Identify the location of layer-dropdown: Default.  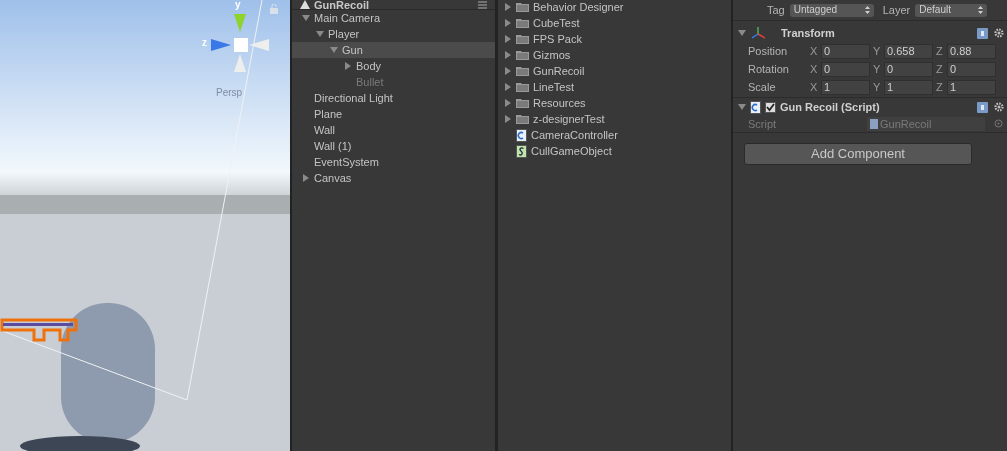
(951, 10).